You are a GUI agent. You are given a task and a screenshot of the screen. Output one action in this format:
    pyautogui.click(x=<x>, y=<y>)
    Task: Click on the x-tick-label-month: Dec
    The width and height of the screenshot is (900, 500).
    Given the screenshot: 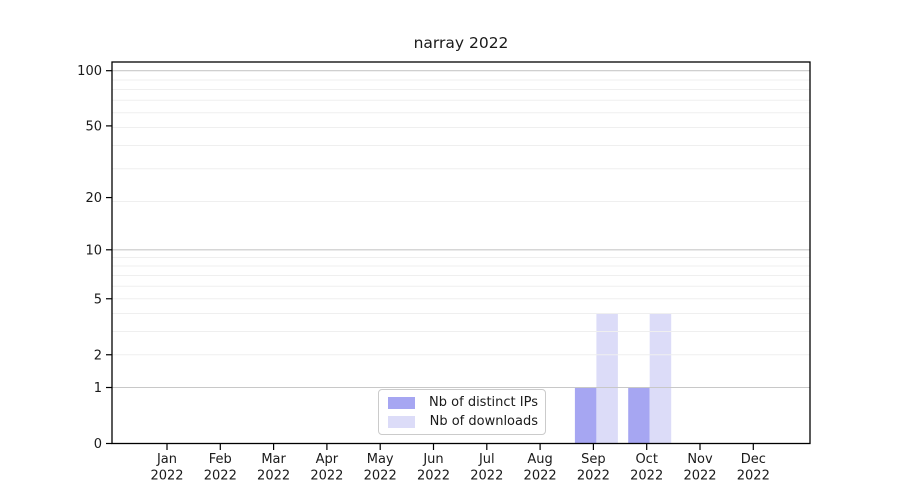 What is the action you would take?
    pyautogui.click(x=753, y=459)
    